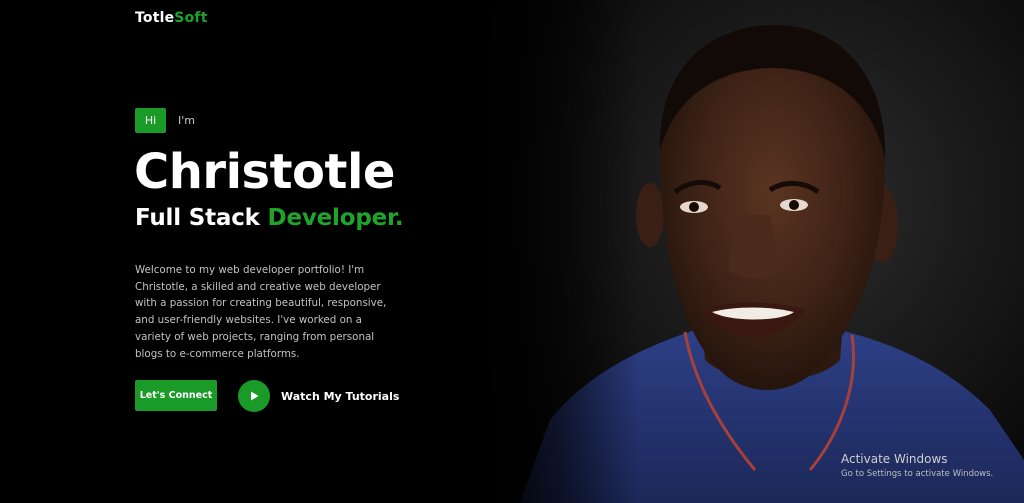  What do you see at coordinates (150, 120) in the screenshot?
I see `greeting-badge: Hi` at bounding box center [150, 120].